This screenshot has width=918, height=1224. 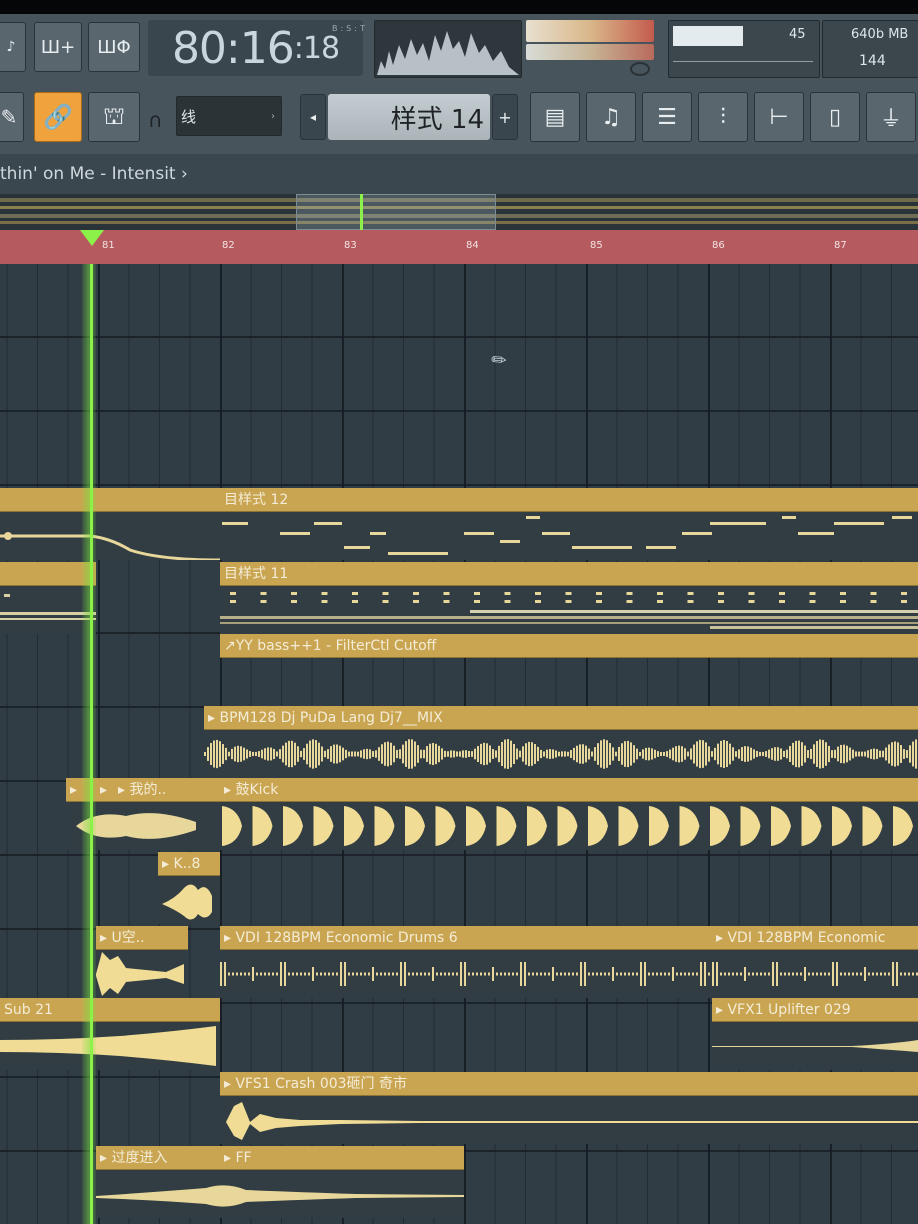 I want to click on clip-kick-waveform, so click(x=567, y=826).